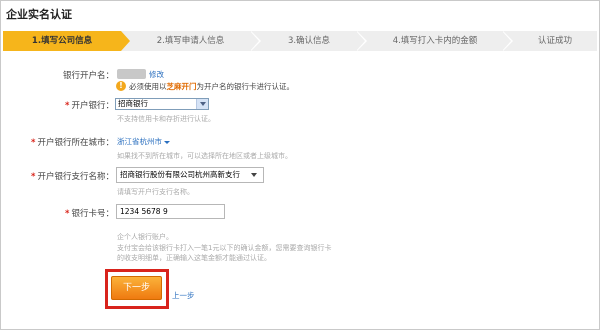 Image resolution: width=600 pixels, height=330 pixels. I want to click on next-step-button: 下一步, so click(136, 288).